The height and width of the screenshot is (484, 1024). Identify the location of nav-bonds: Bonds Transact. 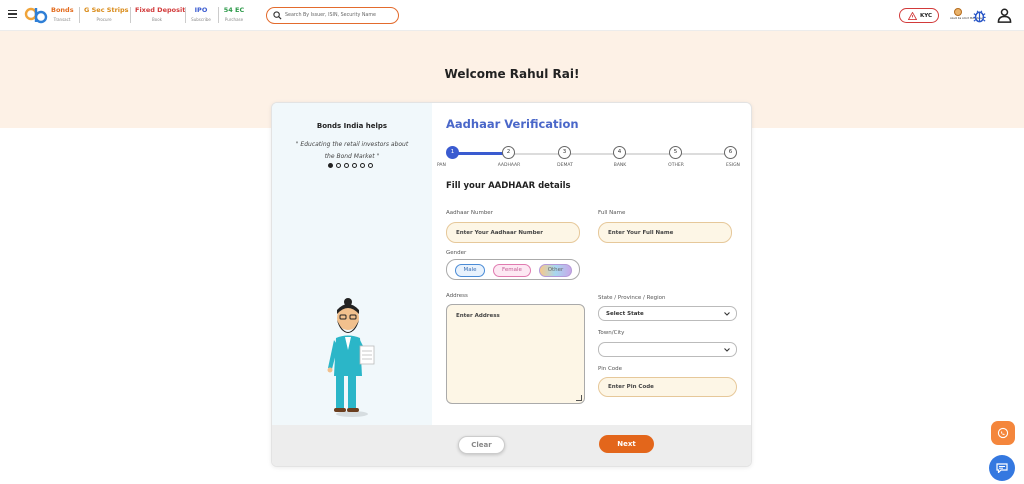
(62, 14).